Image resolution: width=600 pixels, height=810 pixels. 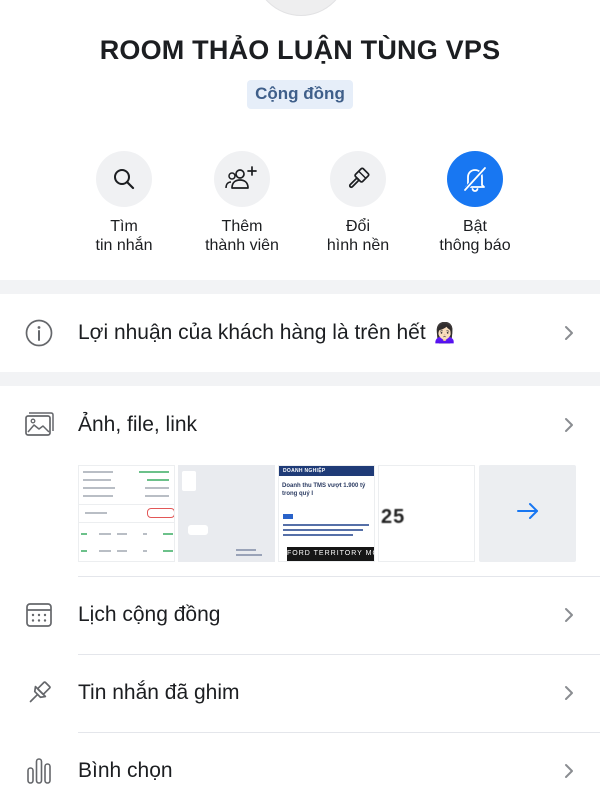 What do you see at coordinates (426, 513) in the screenshot?
I see `media-thumbnail: 25` at bounding box center [426, 513].